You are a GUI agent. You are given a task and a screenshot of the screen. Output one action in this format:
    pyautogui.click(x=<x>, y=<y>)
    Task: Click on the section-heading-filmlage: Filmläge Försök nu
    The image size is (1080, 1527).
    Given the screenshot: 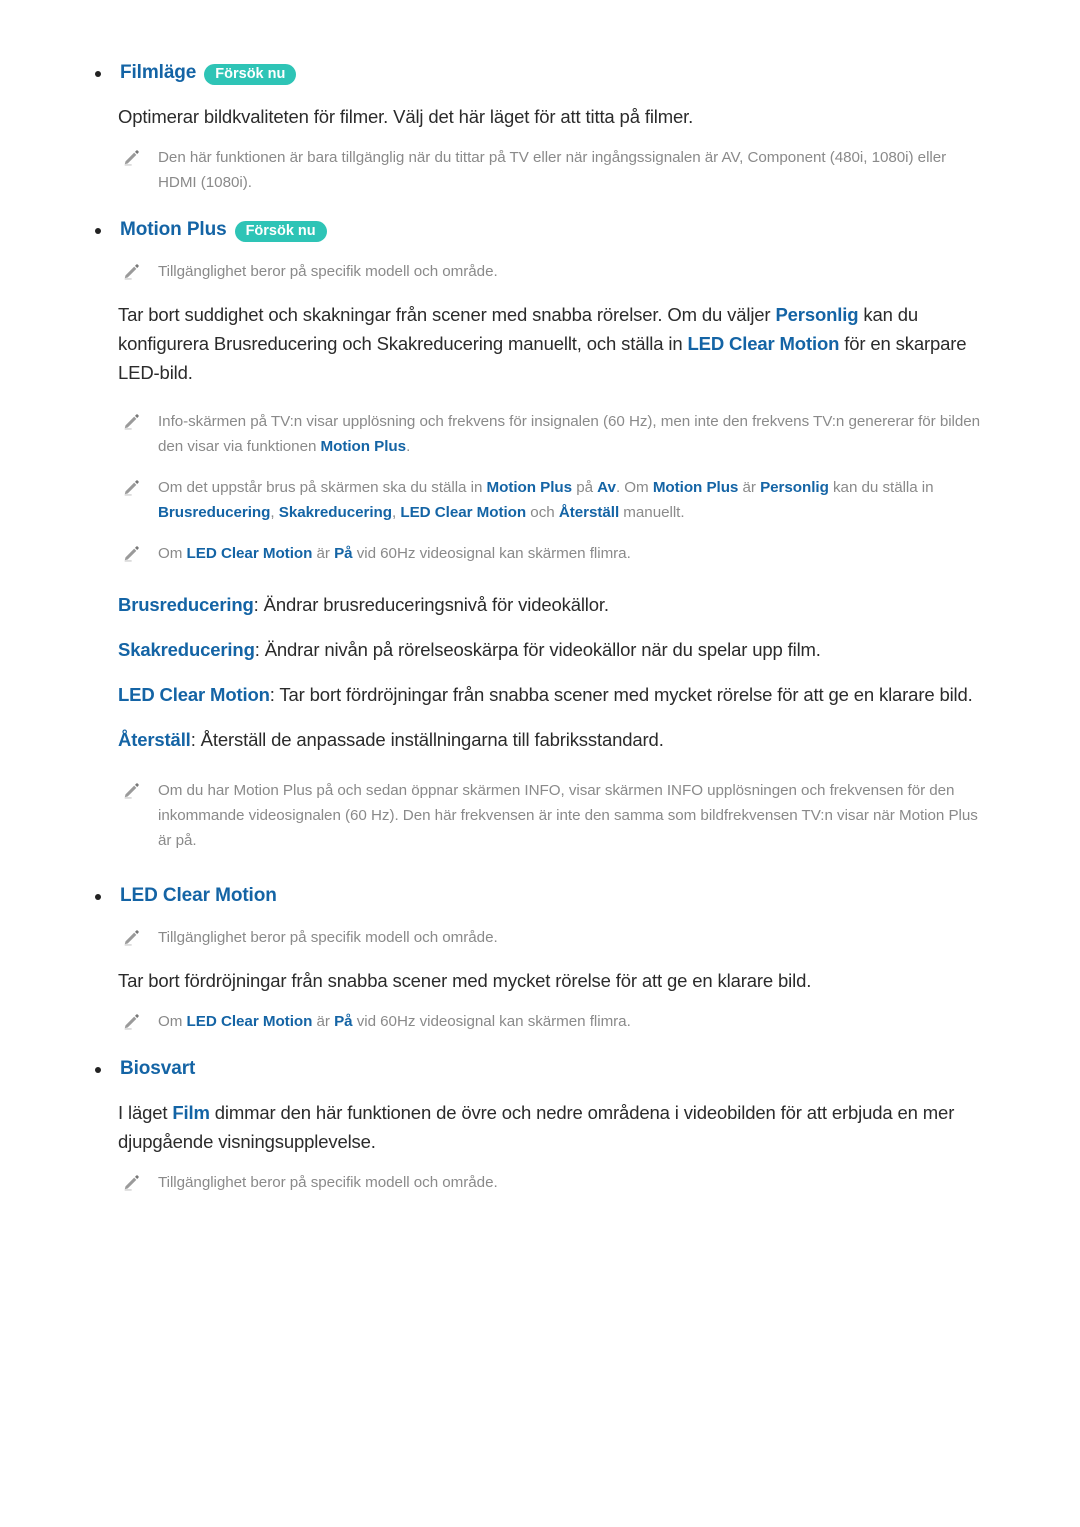 What is the action you would take?
    pyautogui.click(x=540, y=75)
    